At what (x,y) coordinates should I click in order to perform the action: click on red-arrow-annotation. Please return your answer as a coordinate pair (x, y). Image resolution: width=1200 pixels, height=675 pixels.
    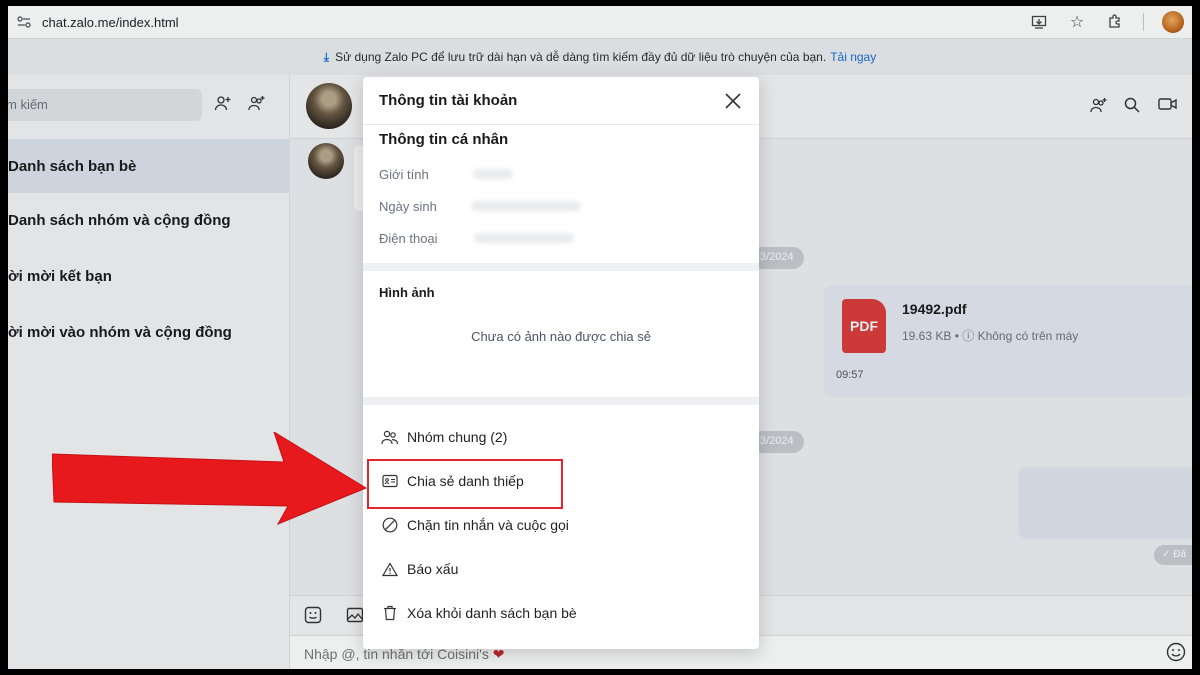
    Looking at the image, I should click on (210, 479).